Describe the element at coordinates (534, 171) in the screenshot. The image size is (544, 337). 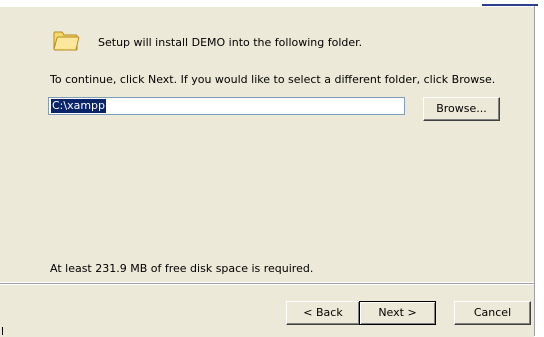
I see `panel-edge` at that location.